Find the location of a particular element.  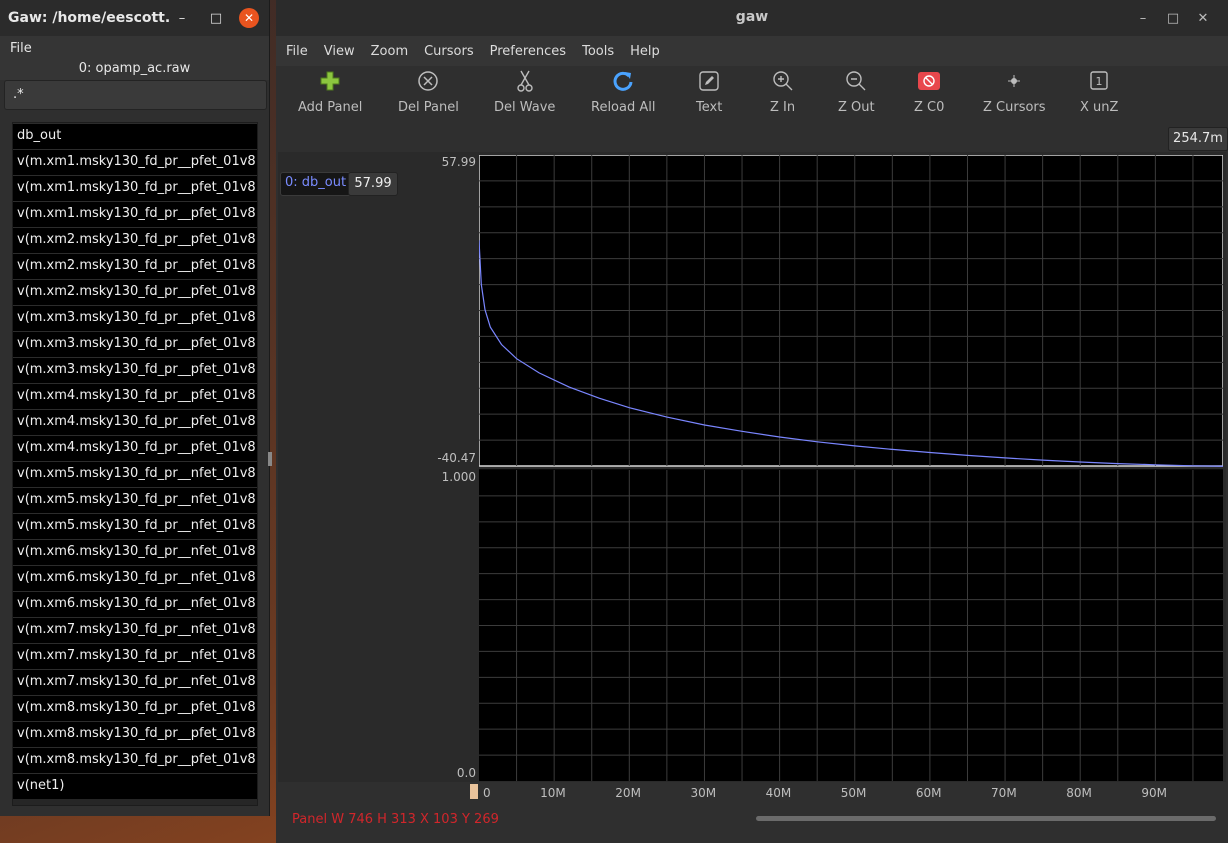

wave-value: 57.99 is located at coordinates (373, 184).